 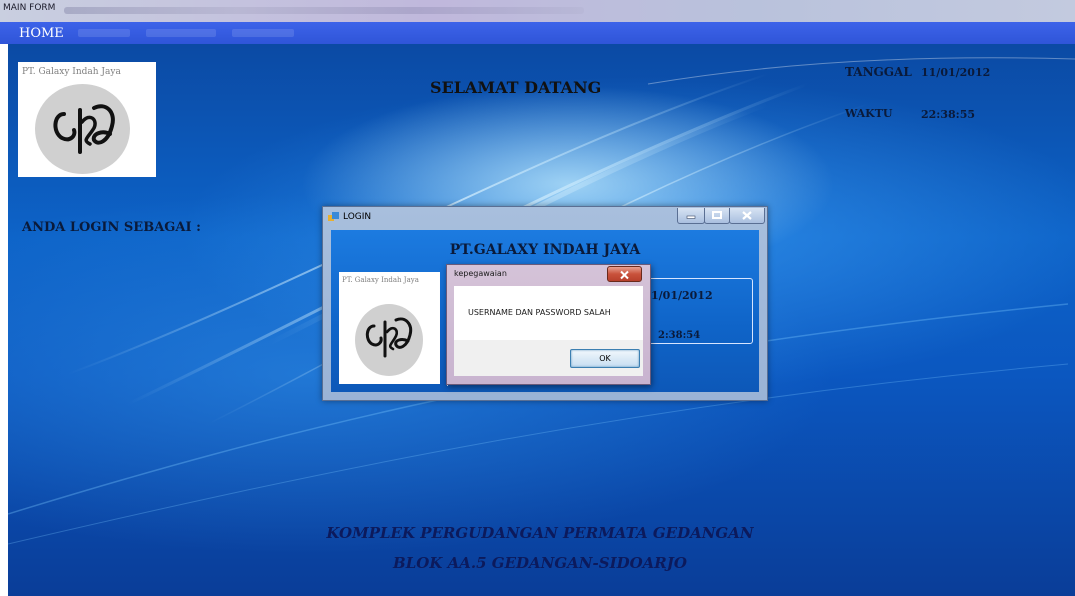 What do you see at coordinates (540, 563) in the screenshot?
I see `address-line-2: BLOK AA.5 GEDANGAN-SIDOARJO` at bounding box center [540, 563].